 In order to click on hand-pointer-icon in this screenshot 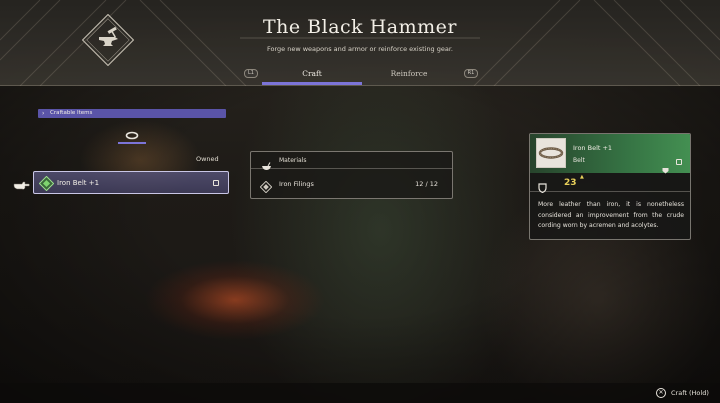, I will do `click(22, 183)`.